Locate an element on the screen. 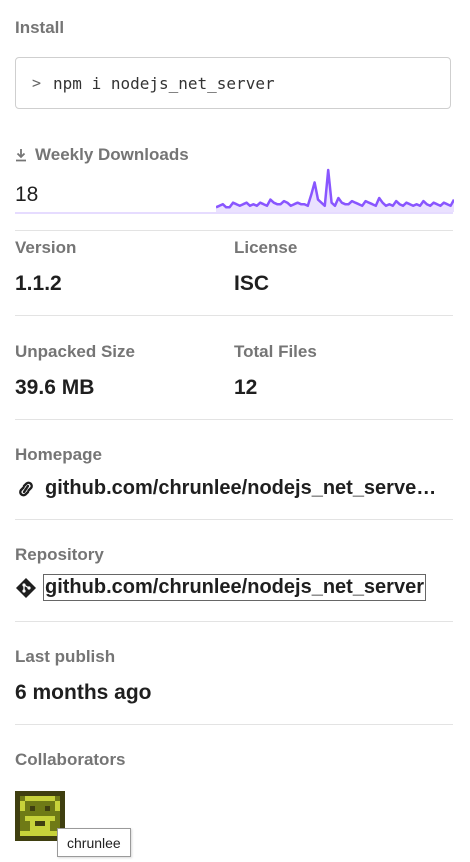 This screenshot has width=470, height=862. last-publish-label: Last publish is located at coordinates (65, 656).